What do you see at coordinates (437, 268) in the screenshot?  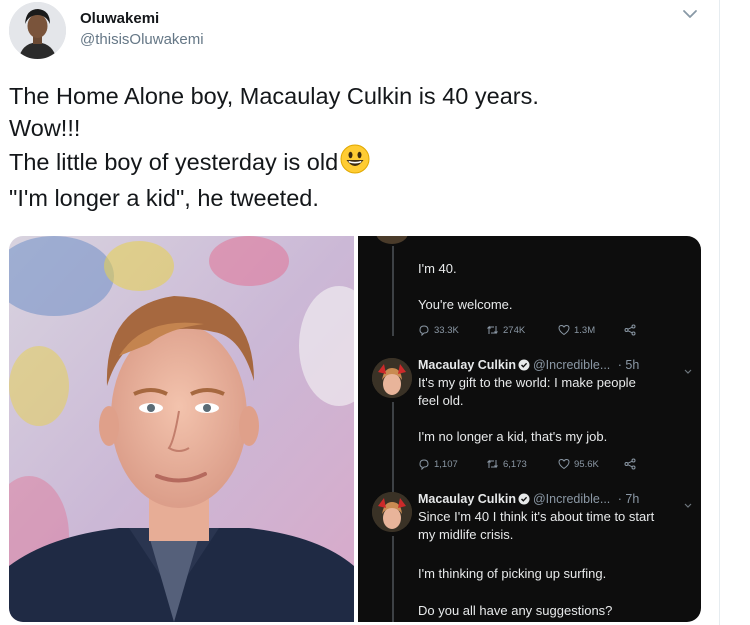 I see `screenshot-tweet1-line1: I'm 40.` at bounding box center [437, 268].